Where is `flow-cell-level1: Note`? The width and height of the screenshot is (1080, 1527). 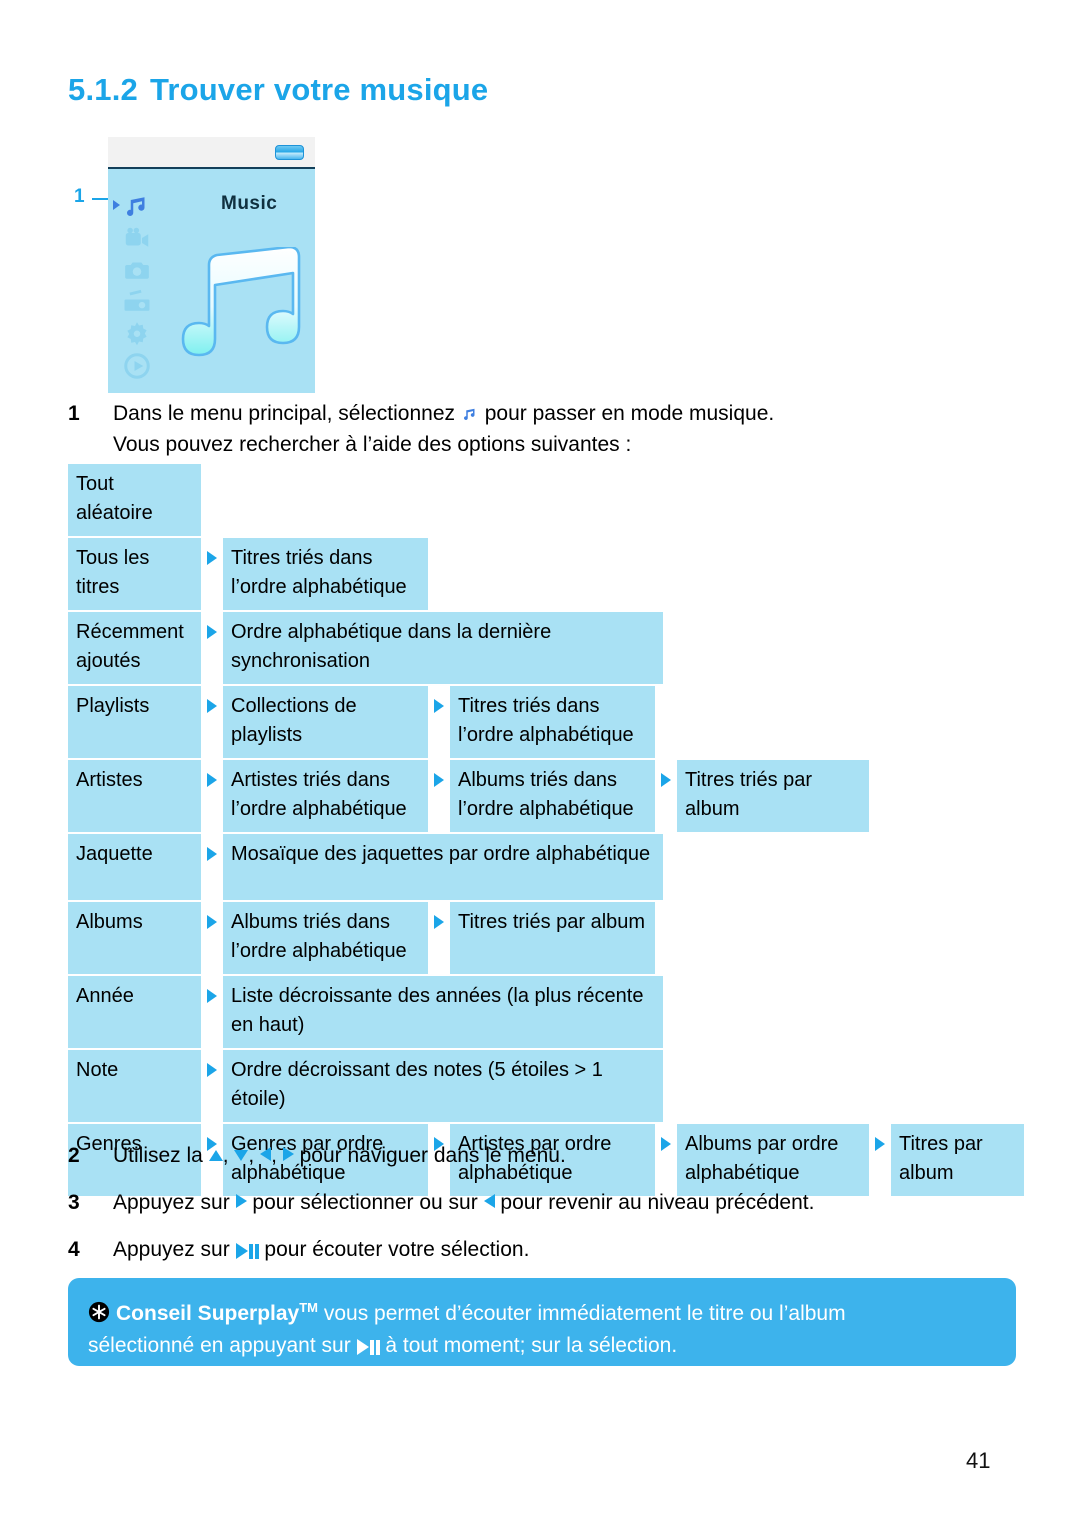 flow-cell-level1: Note is located at coordinates (134, 1086).